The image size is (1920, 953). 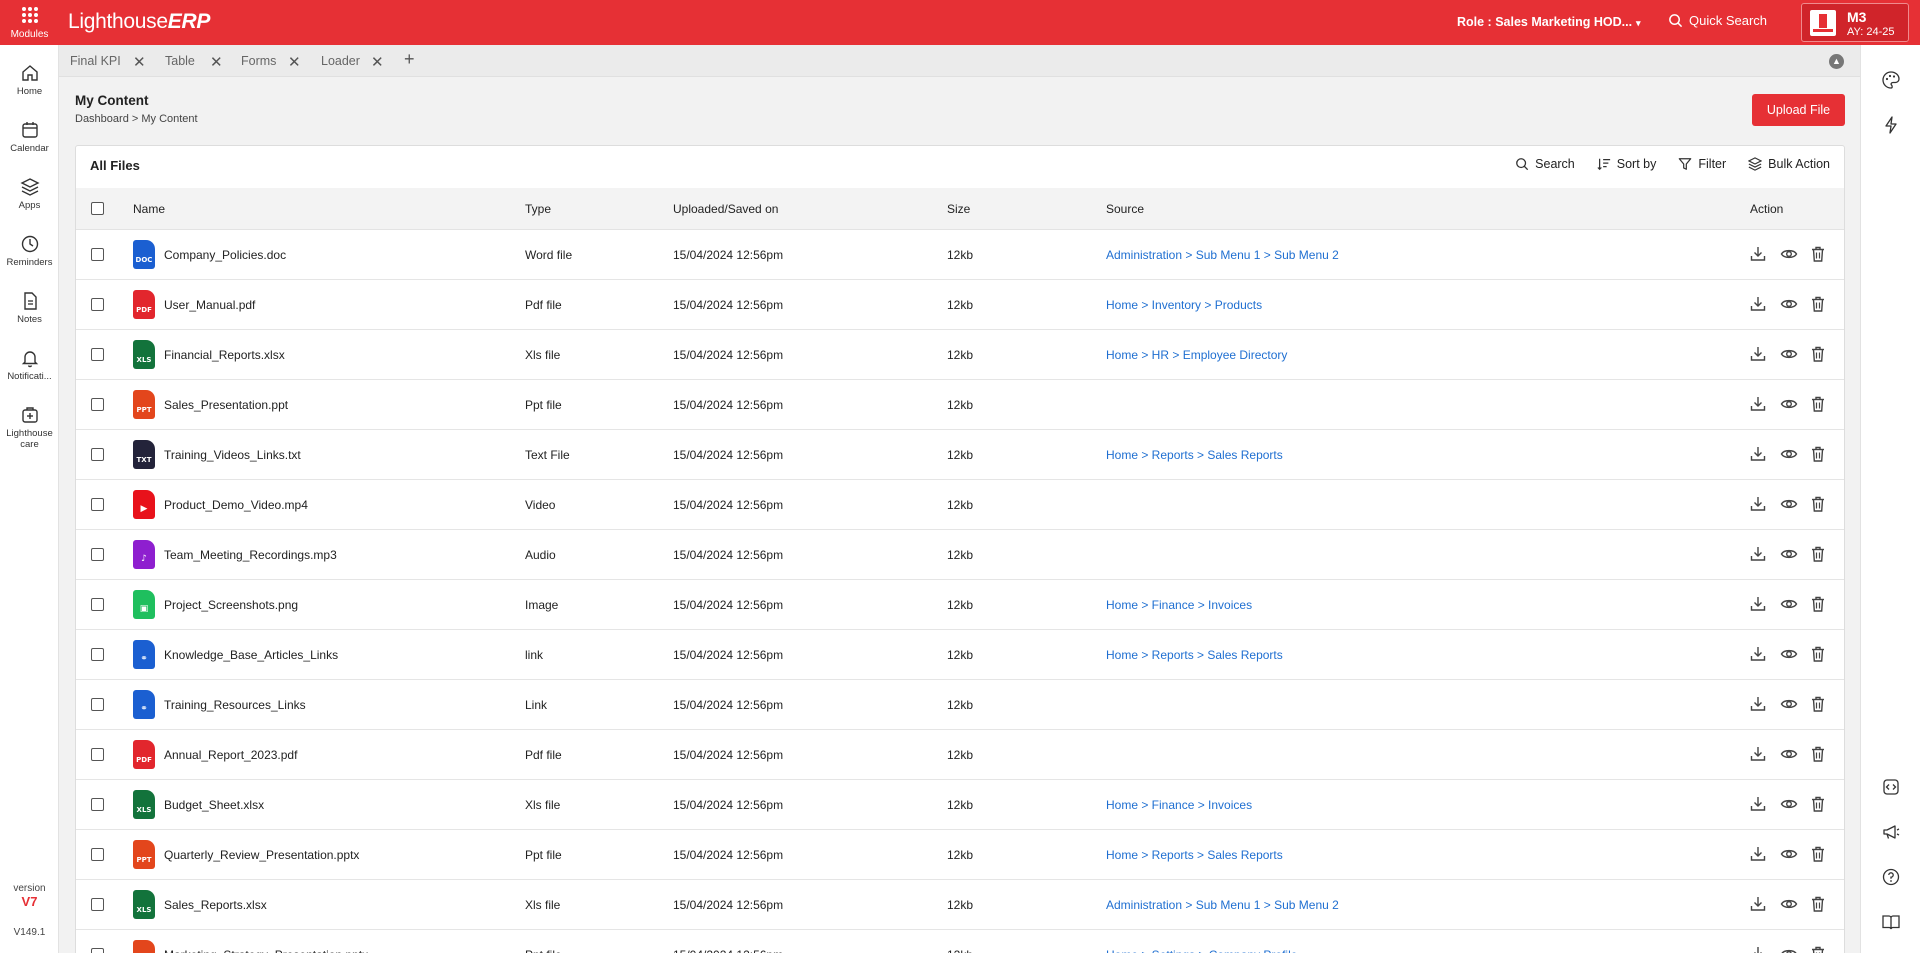 I want to click on file-name: Knowledge_Base_Articles_Links, so click(x=251, y=655).